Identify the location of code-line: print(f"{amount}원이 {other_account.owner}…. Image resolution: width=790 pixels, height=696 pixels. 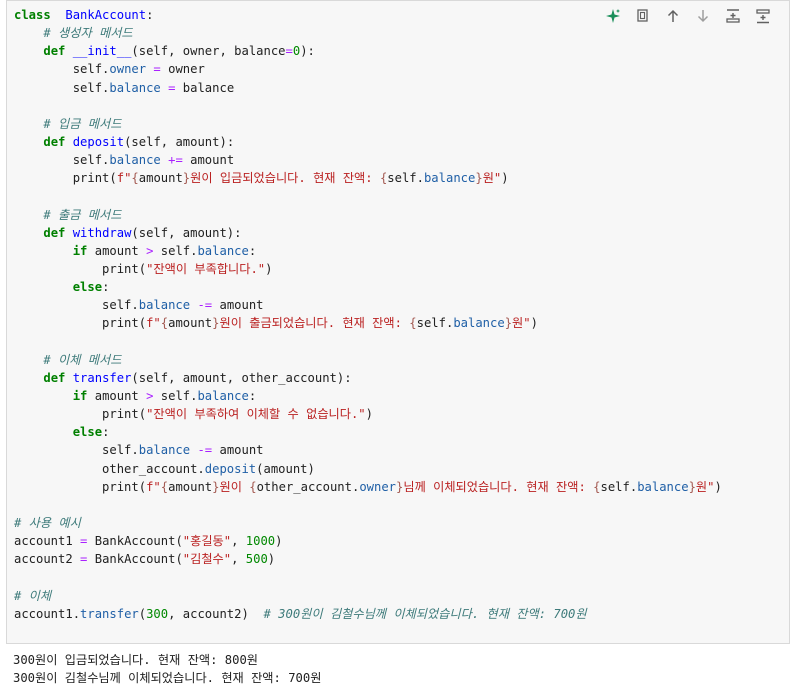
(368, 487).